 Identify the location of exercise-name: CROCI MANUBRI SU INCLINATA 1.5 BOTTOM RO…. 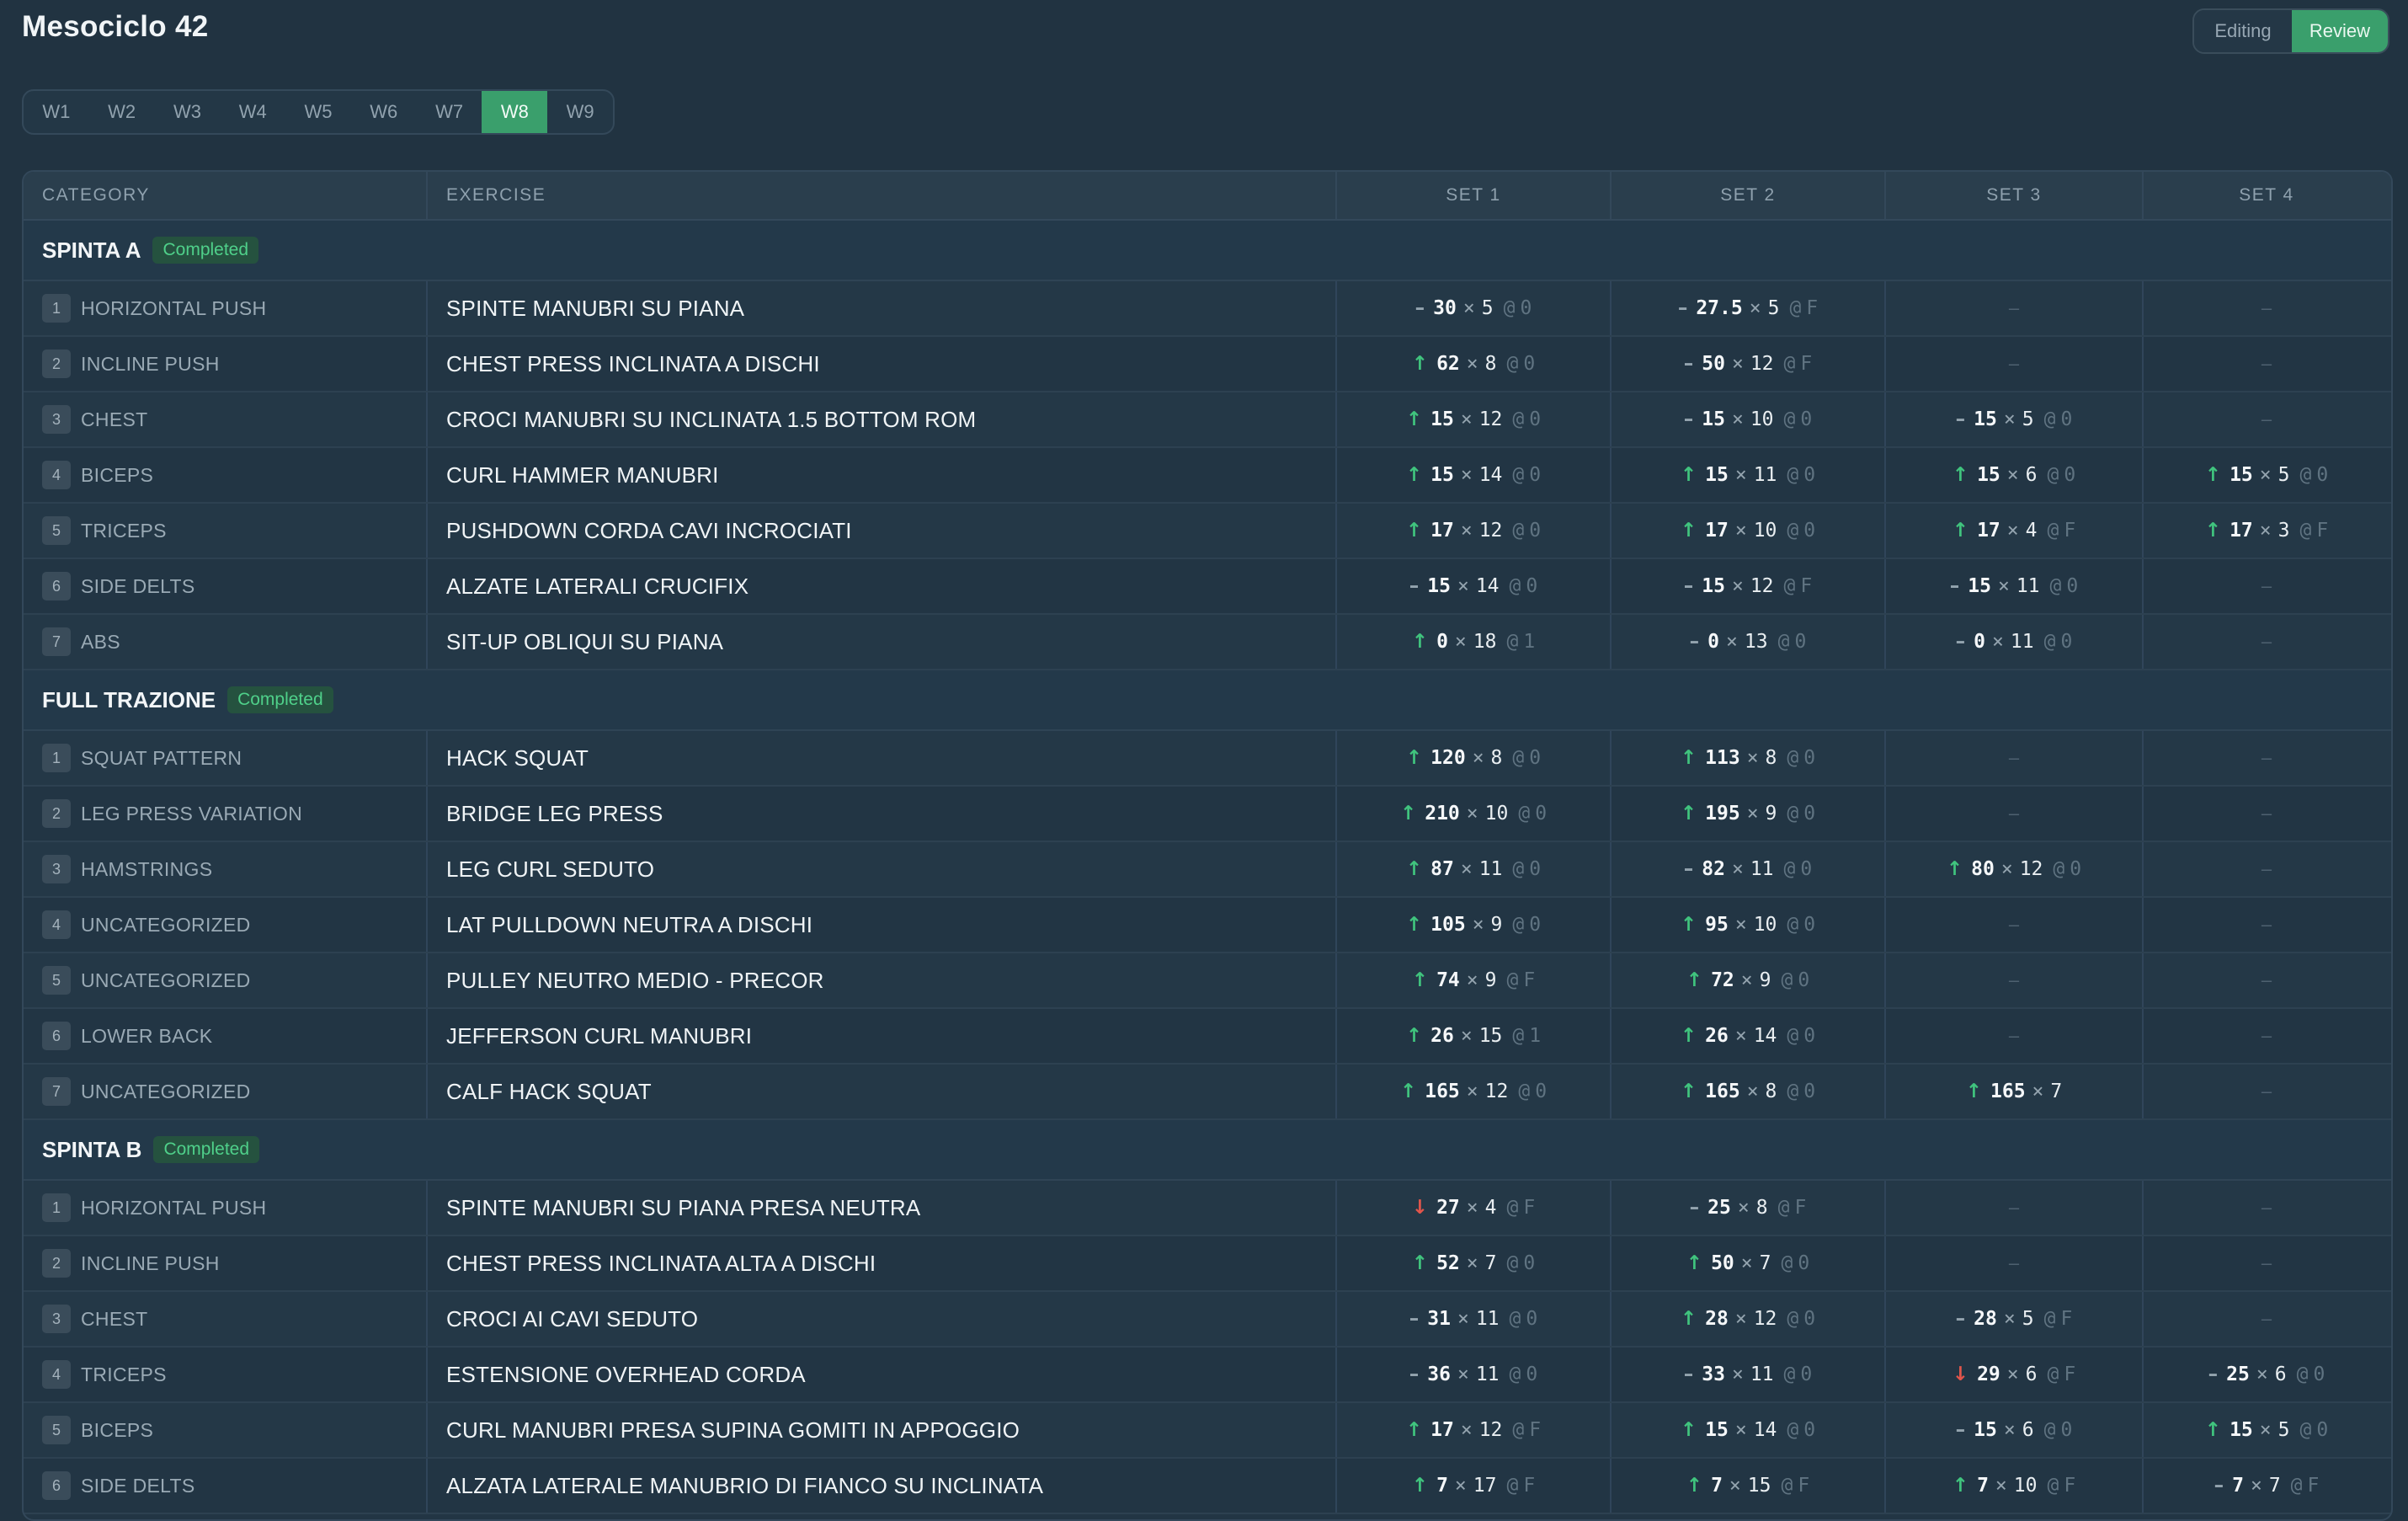
(711, 420).